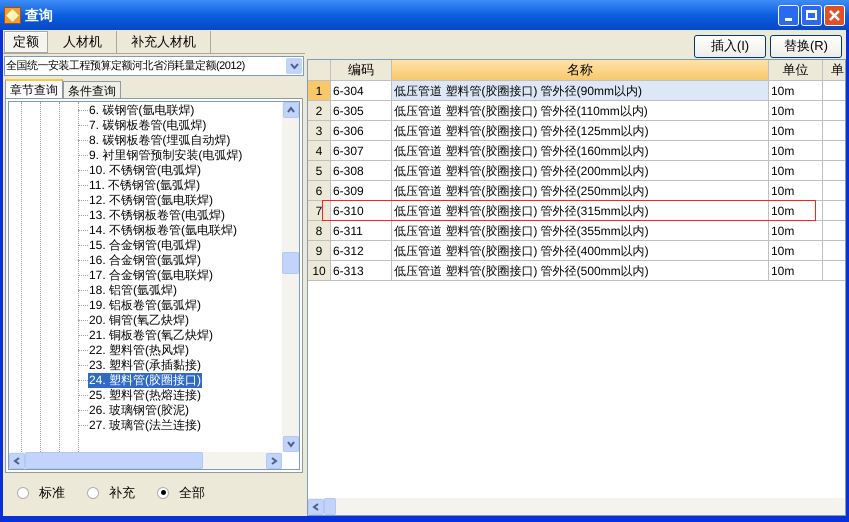  I want to click on row-number: 5, so click(319, 170).